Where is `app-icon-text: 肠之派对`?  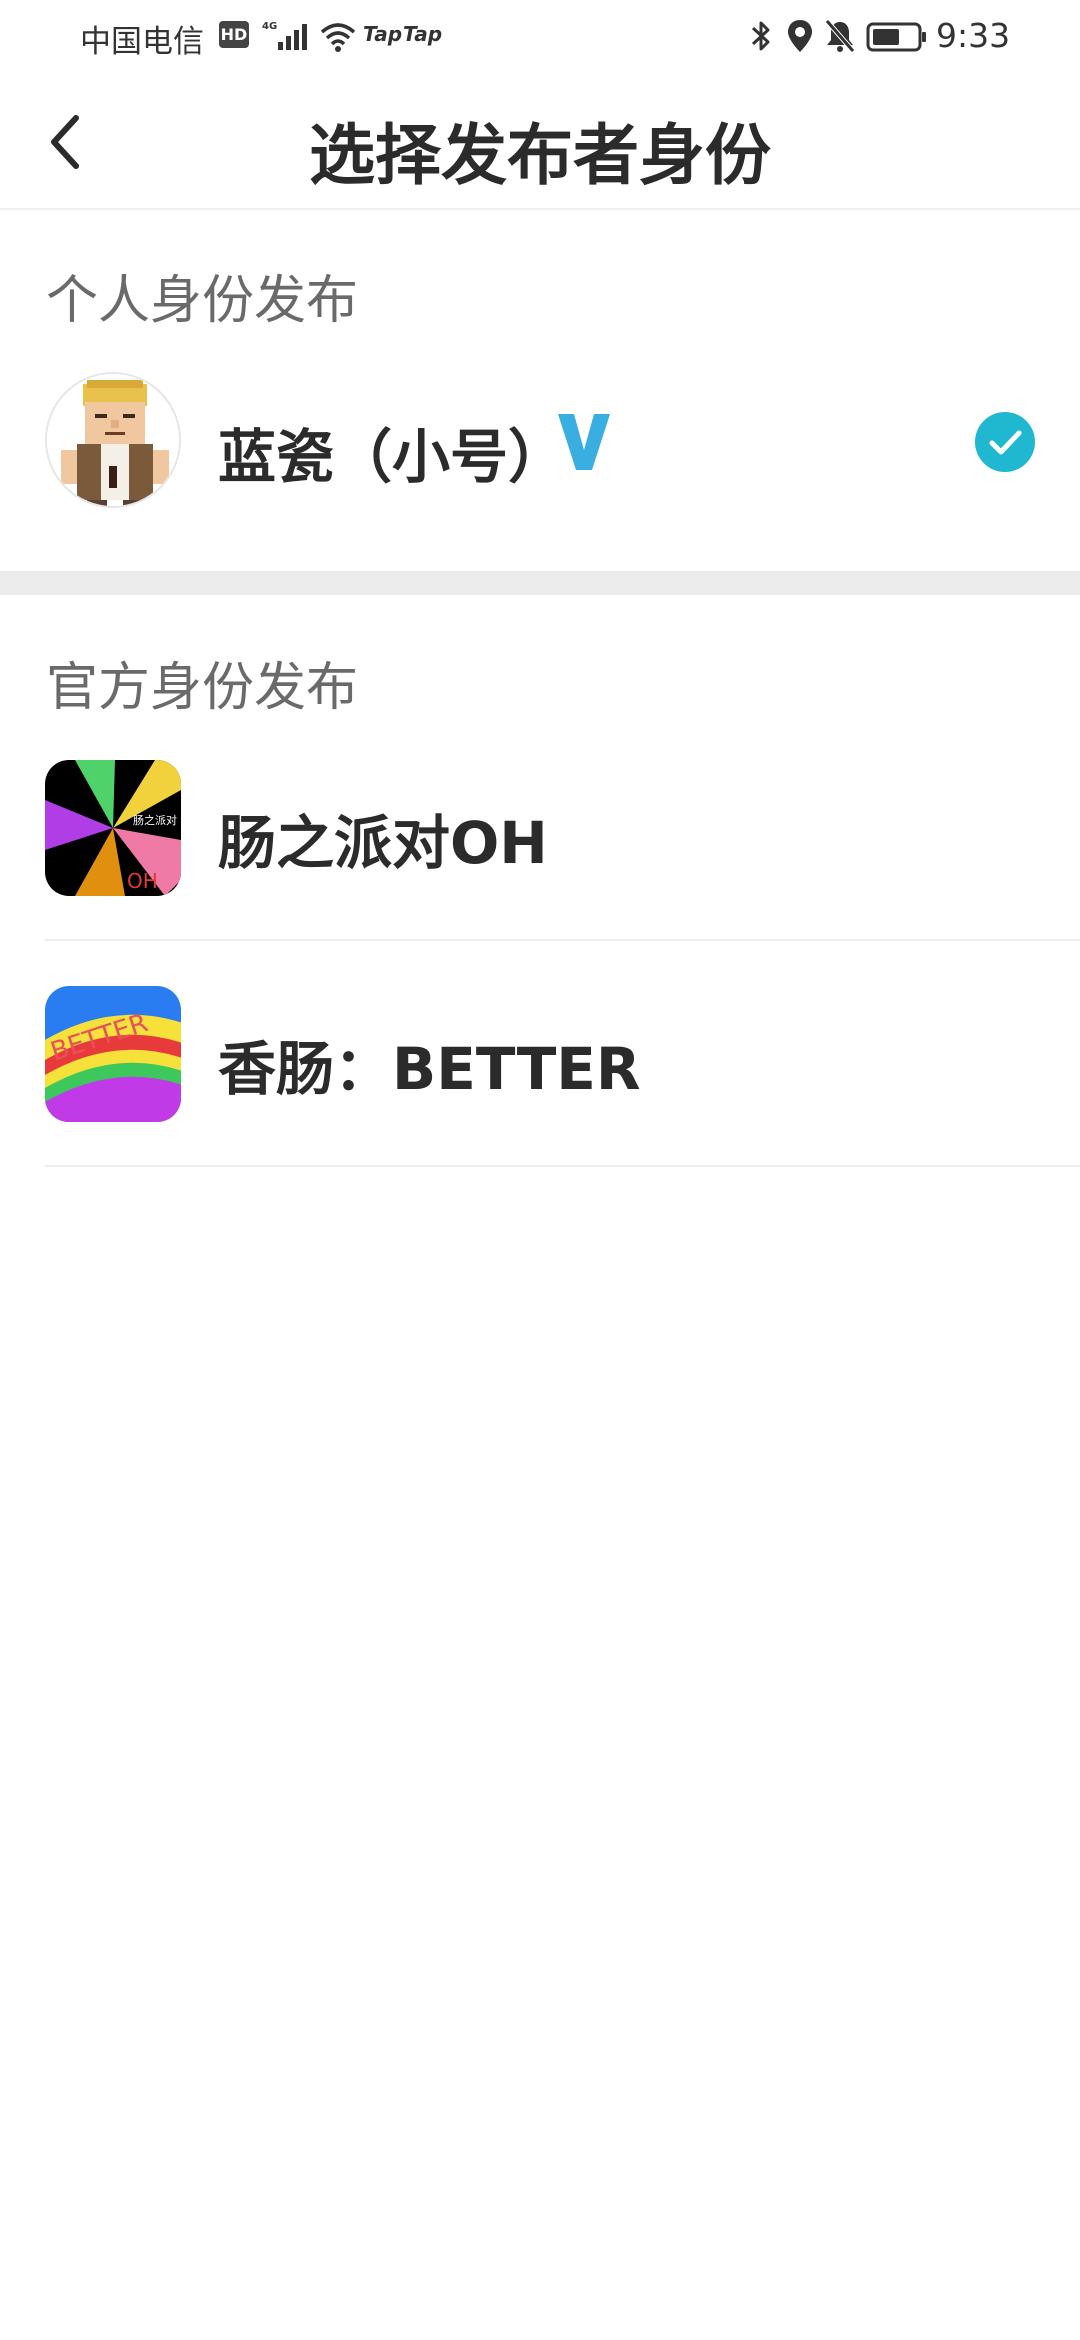
app-icon-text: 肠之派对 is located at coordinates (155, 820).